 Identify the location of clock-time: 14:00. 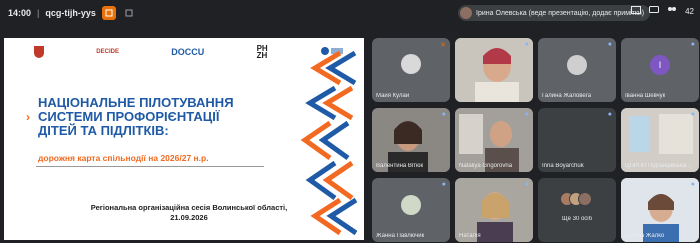
(20, 13).